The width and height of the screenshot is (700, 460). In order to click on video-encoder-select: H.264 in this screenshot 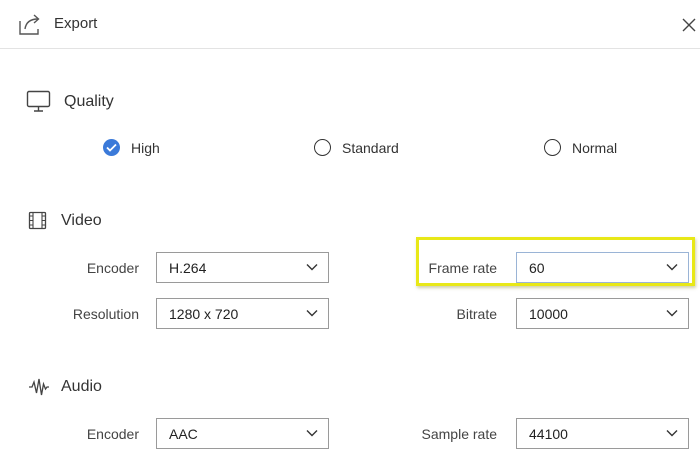, I will do `click(242, 267)`.